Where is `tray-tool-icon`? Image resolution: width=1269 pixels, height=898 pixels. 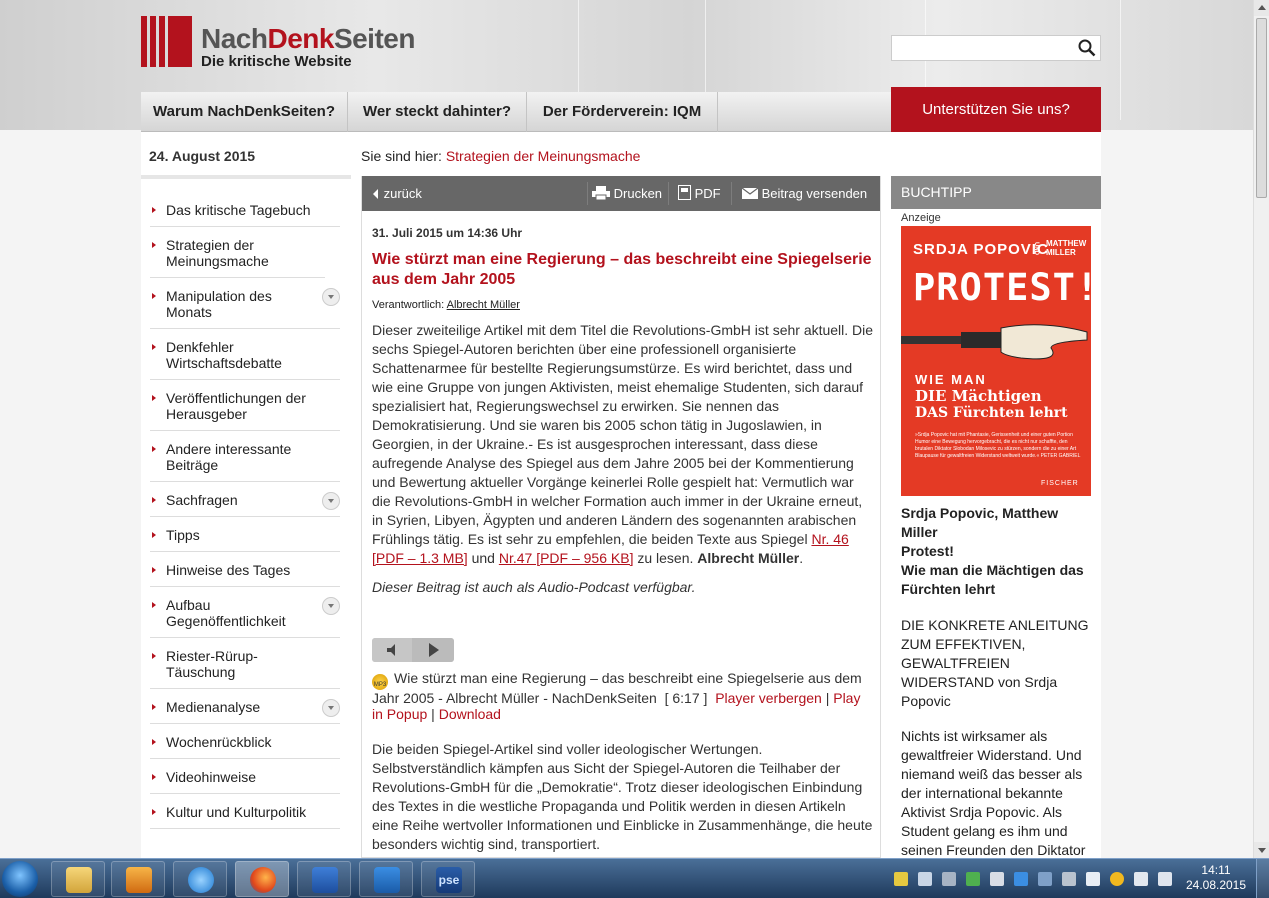
tray-tool-icon is located at coordinates (949, 879).